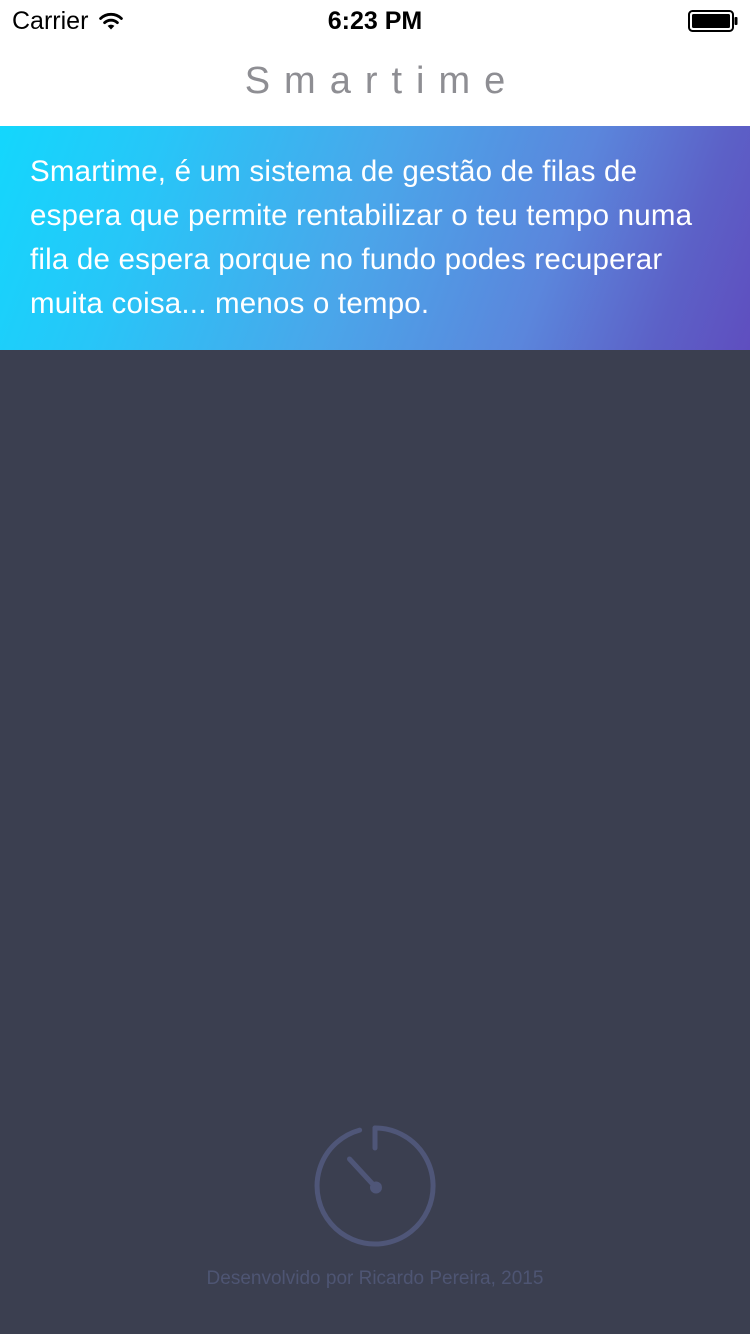 This screenshot has height=1334, width=750. What do you see at coordinates (375, 1186) in the screenshot?
I see `stopwatch-icon` at bounding box center [375, 1186].